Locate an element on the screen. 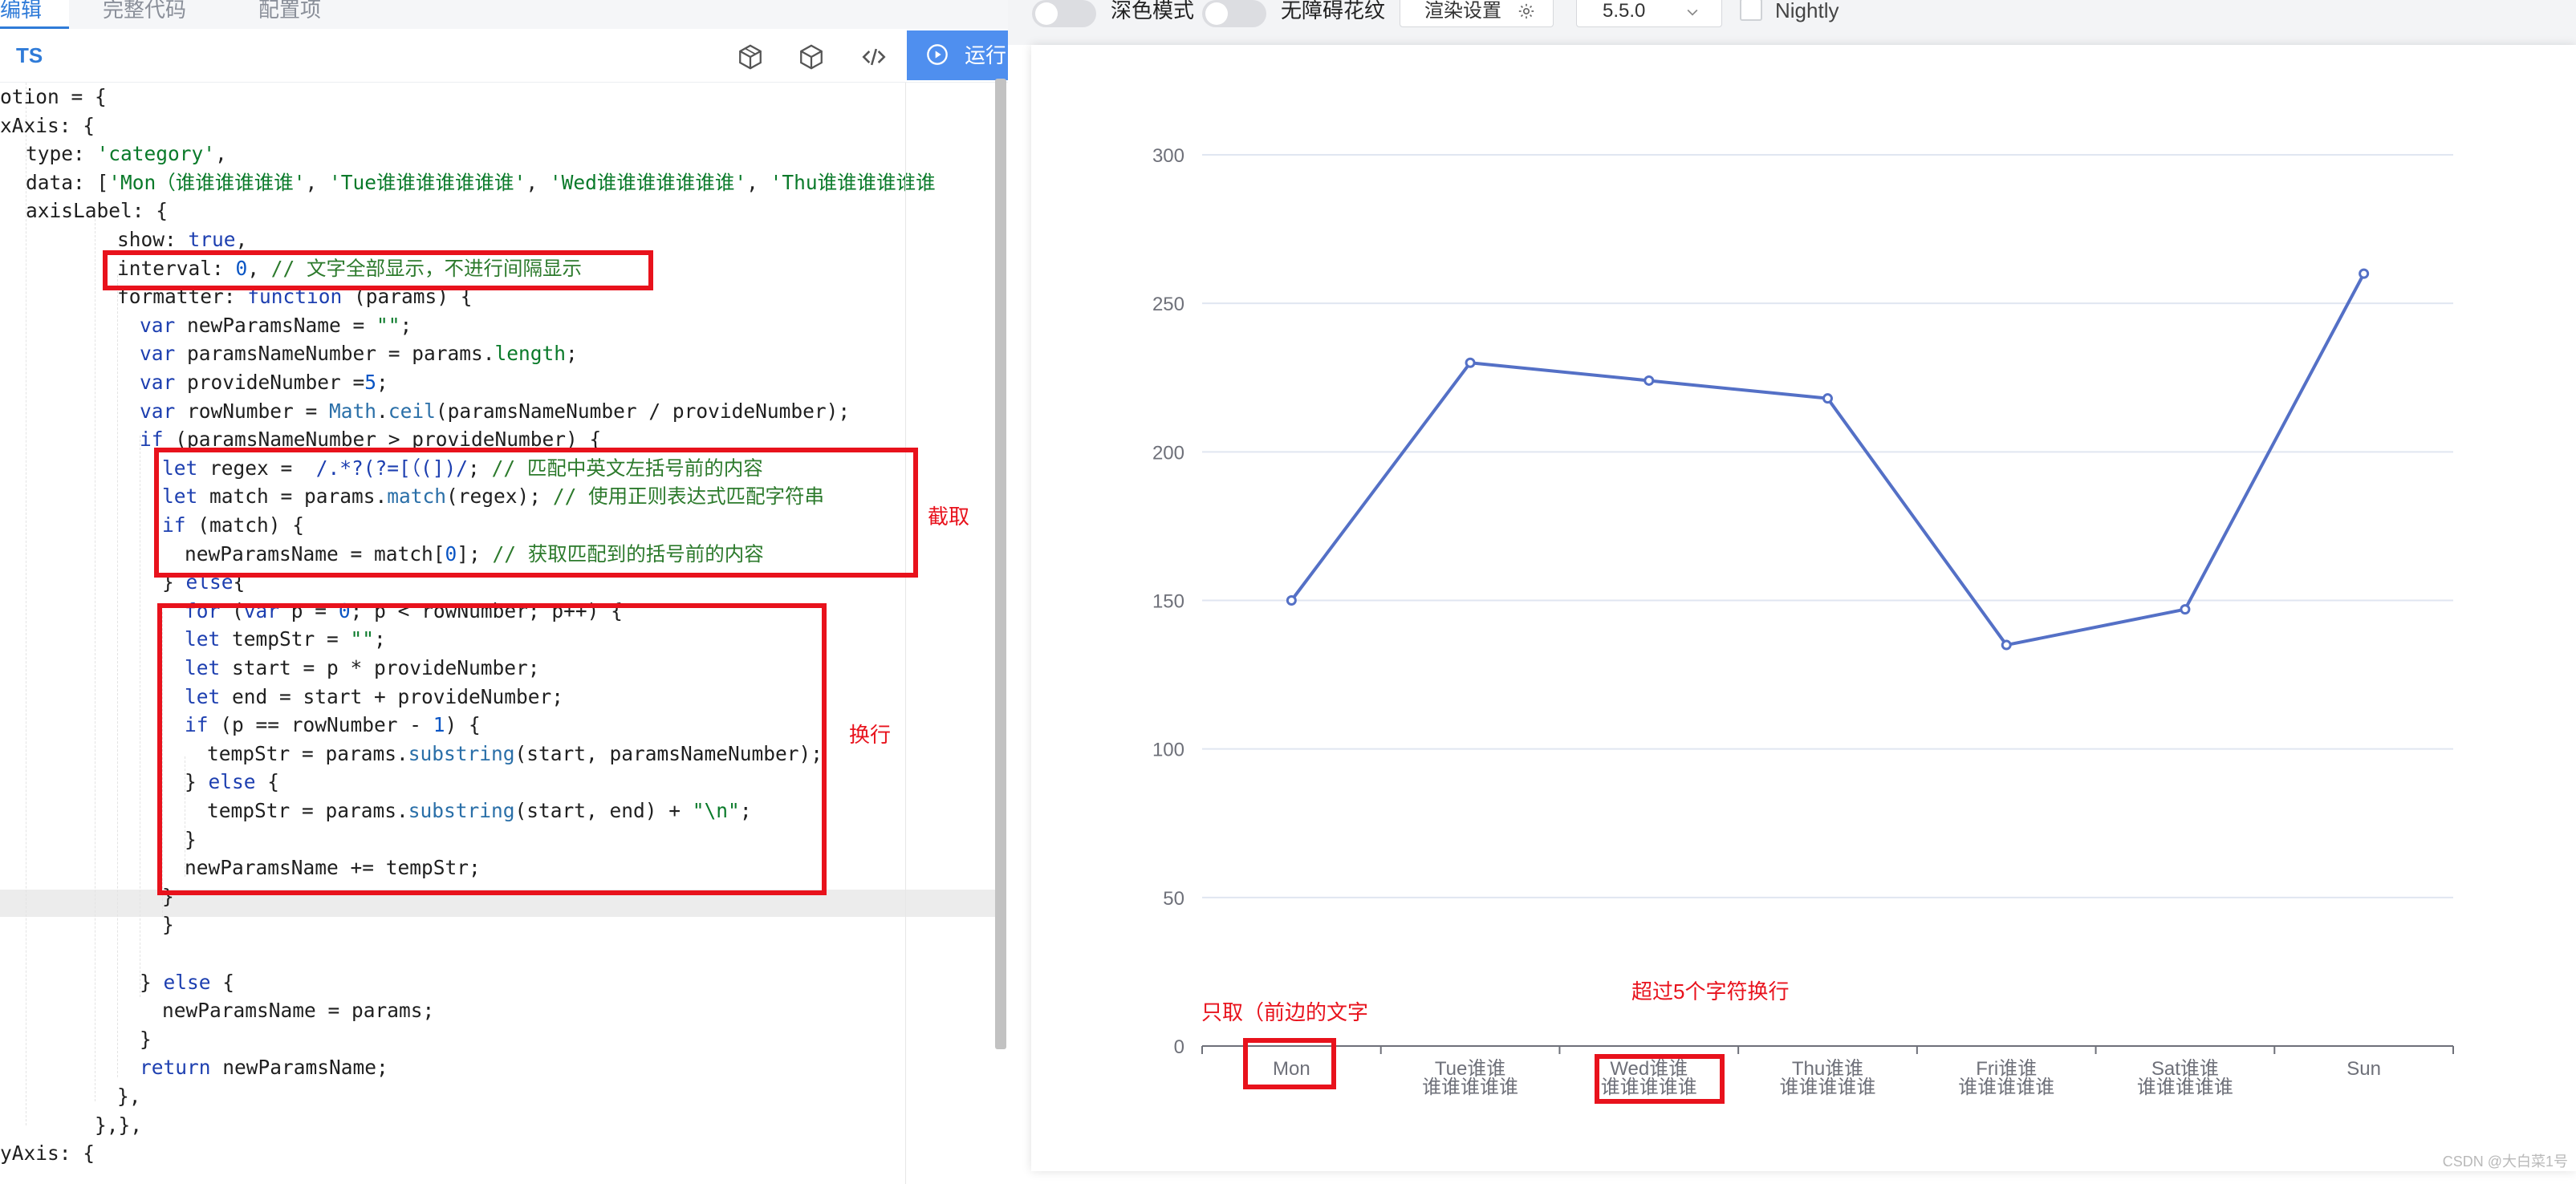 This screenshot has height=1184, width=2576. wrap-label-annotation: 超过5个字符换行 is located at coordinates (1710, 992).